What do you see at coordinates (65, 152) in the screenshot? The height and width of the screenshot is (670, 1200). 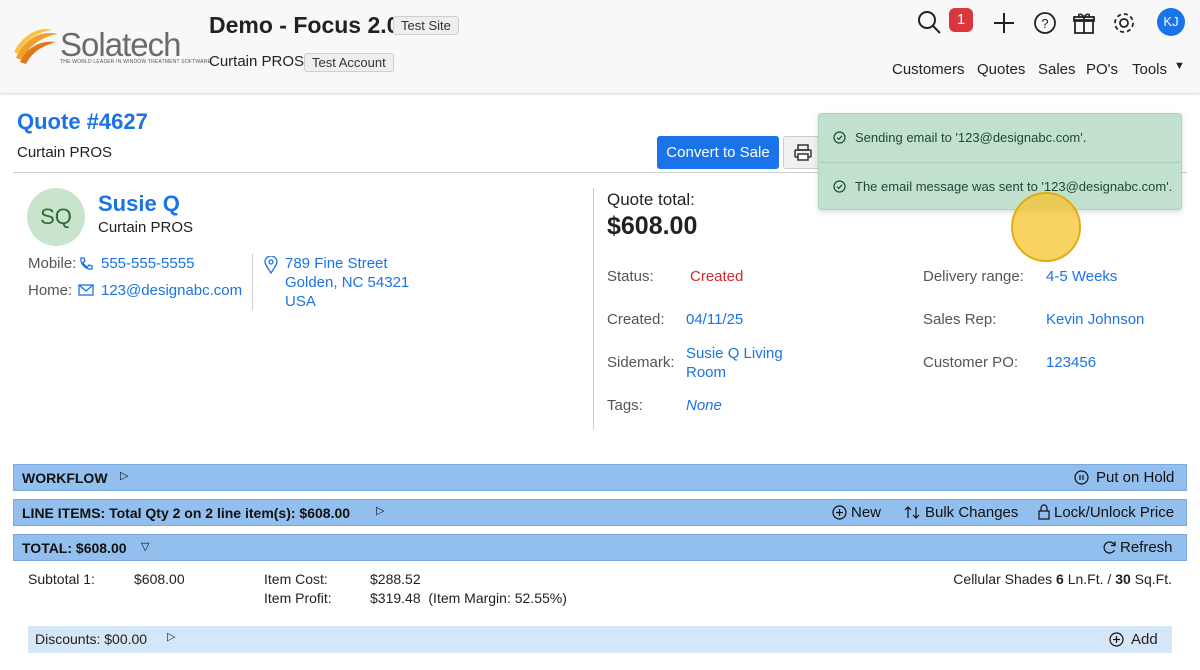 I see `quote-company: Curtain PROS` at bounding box center [65, 152].